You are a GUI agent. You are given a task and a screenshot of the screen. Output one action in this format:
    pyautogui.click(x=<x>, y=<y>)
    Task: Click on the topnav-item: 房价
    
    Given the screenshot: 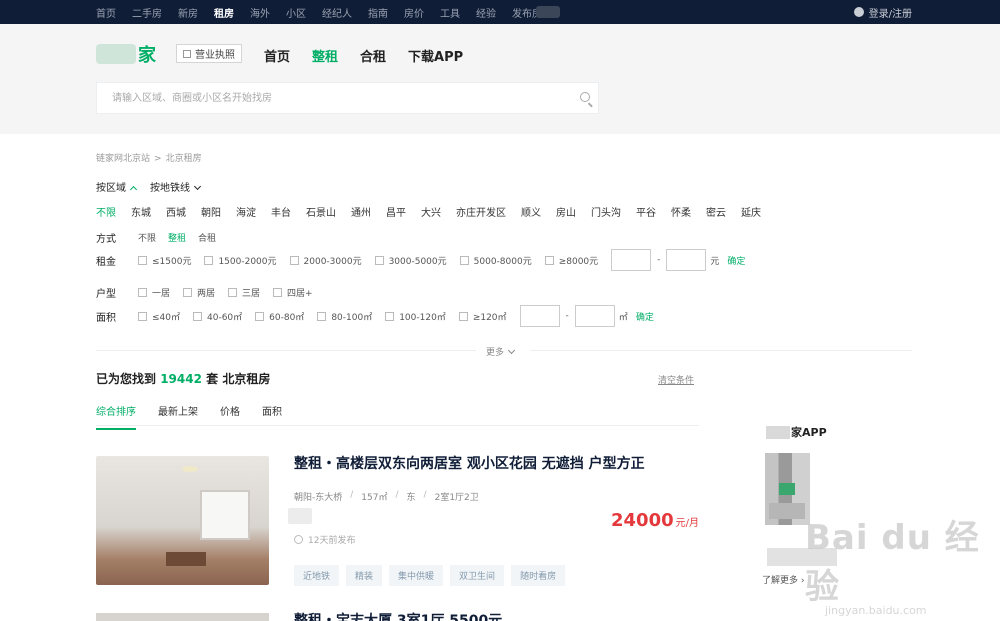 What is the action you would take?
    pyautogui.click(x=414, y=12)
    